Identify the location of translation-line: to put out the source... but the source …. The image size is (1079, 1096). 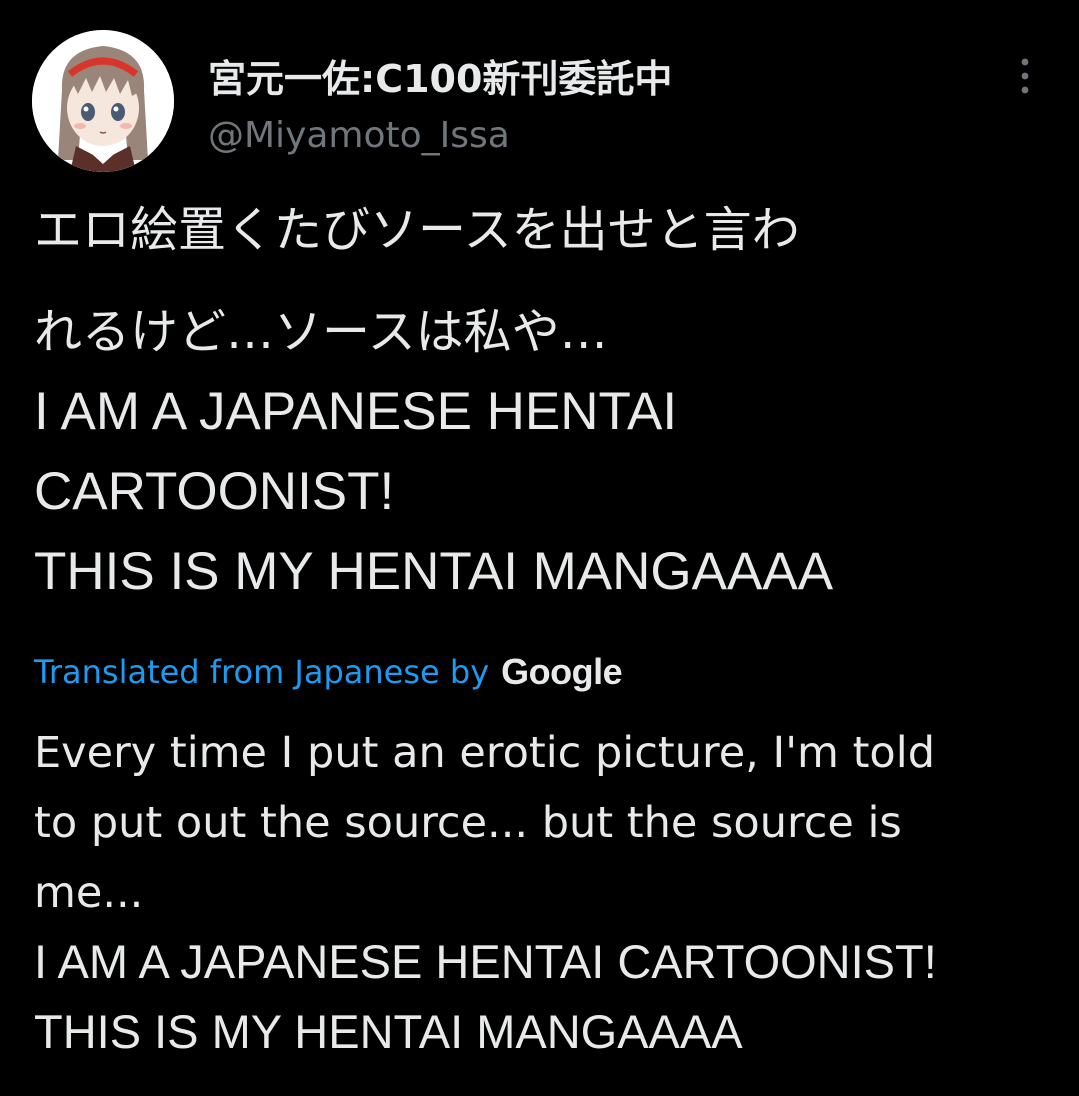
(468, 823).